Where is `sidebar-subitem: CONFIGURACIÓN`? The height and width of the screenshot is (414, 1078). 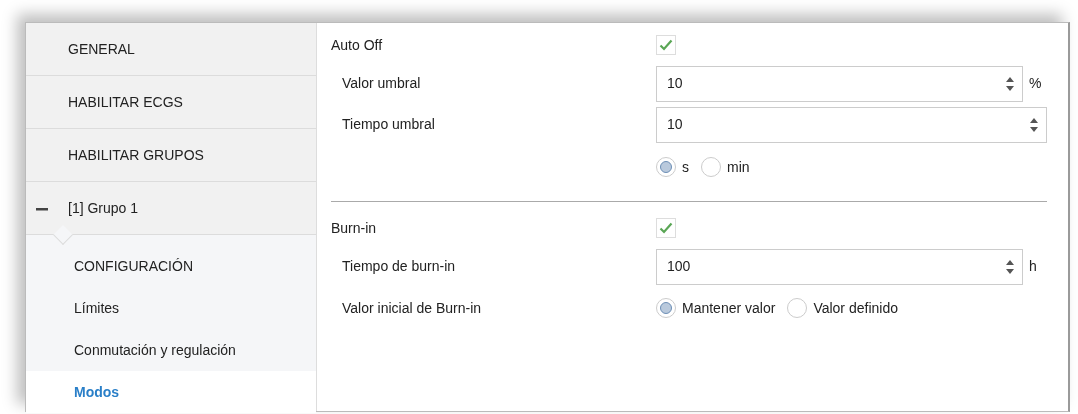
sidebar-subitem: CONFIGURACIÓN is located at coordinates (171, 266).